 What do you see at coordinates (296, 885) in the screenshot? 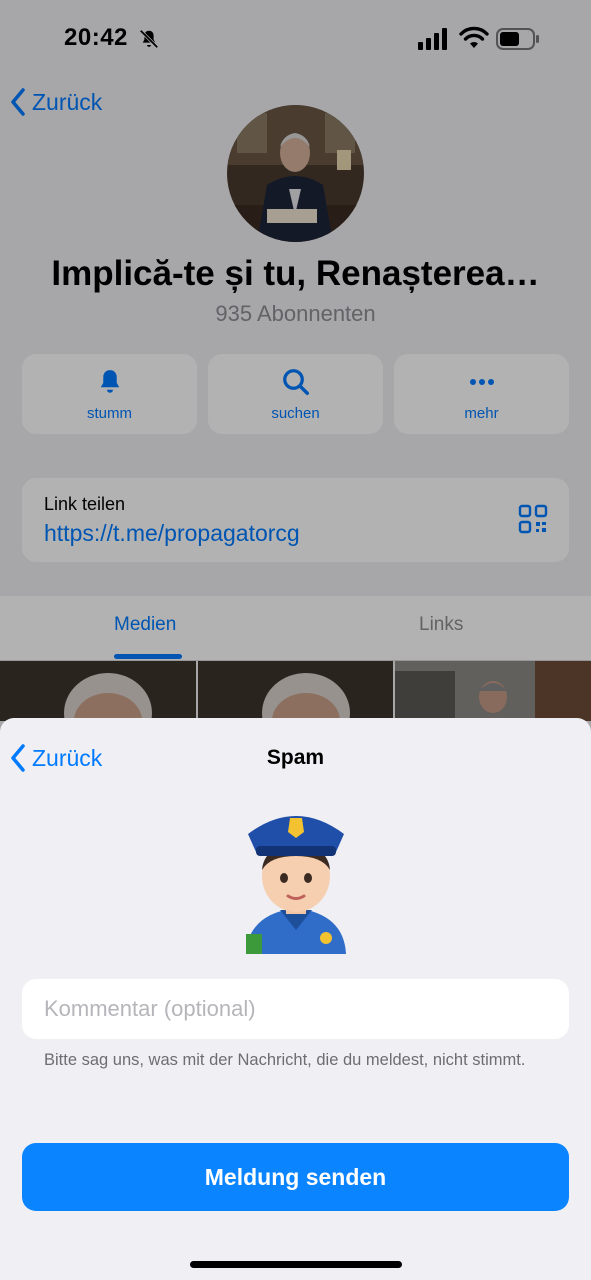
I see `police-officer-icon` at bounding box center [296, 885].